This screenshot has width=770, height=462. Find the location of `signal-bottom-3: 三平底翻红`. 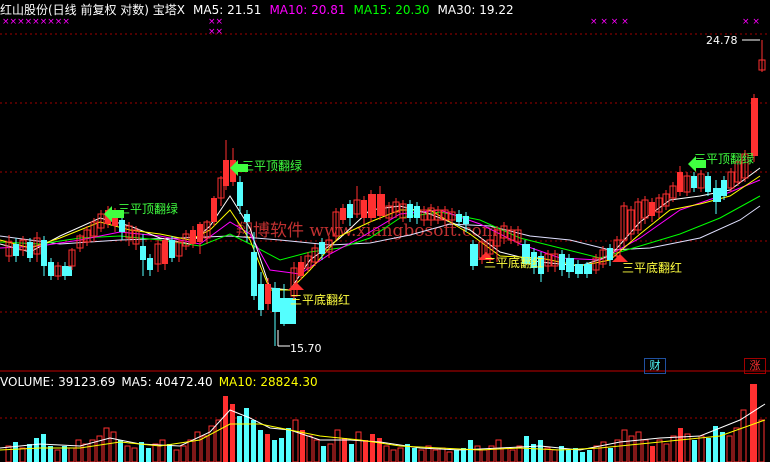

signal-bottom-3: 三平底翻红 is located at coordinates (647, 264).